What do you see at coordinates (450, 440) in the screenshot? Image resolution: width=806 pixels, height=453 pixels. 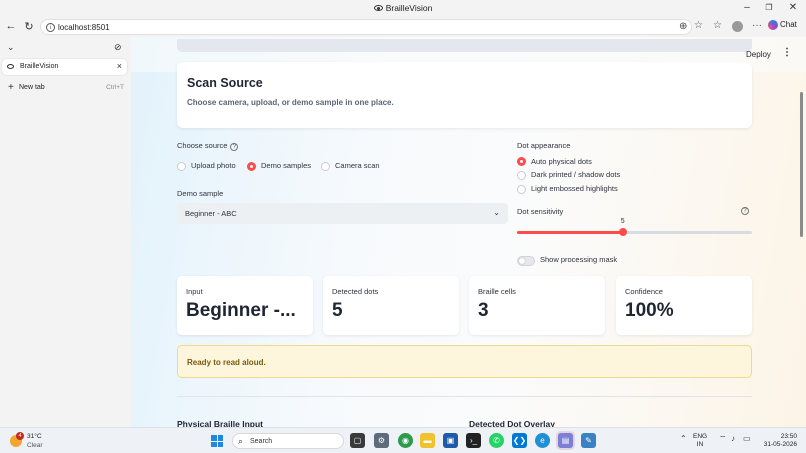 I see `store-icon: ▣` at bounding box center [450, 440].